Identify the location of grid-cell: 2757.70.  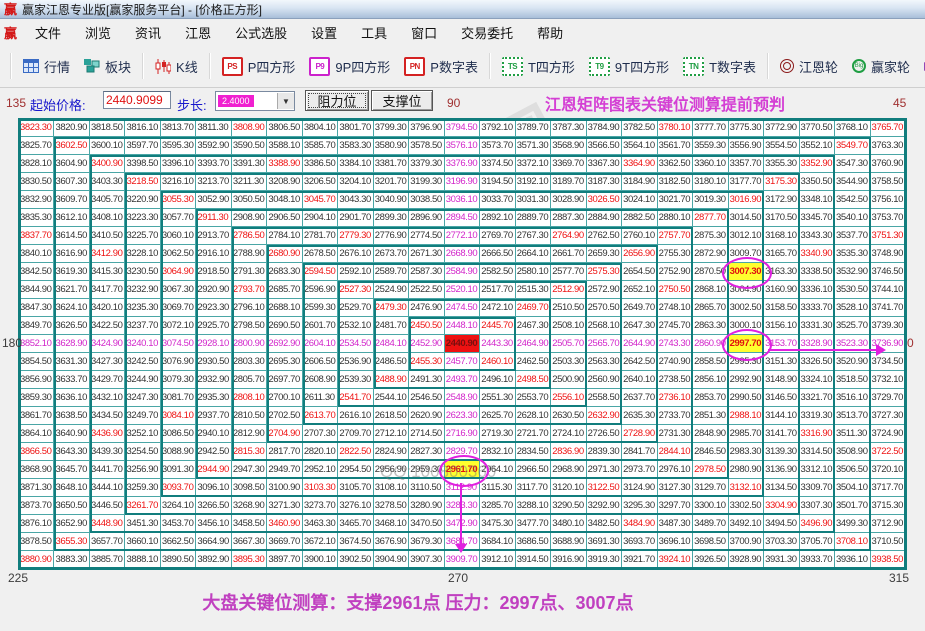
(675, 236).